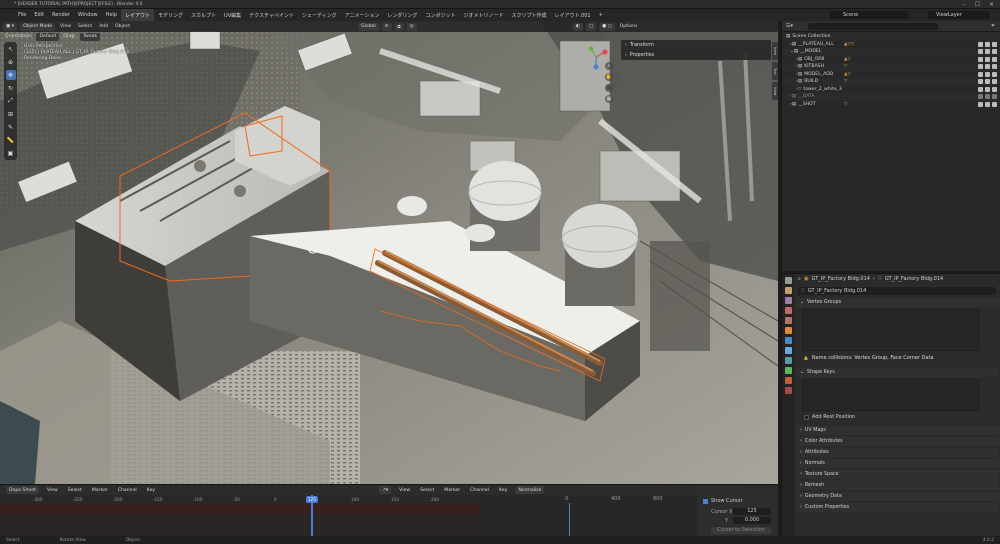 The image size is (1000, 544). What do you see at coordinates (402, 15) in the screenshot?
I see `workspace-tab-rendering: レンダリング` at bounding box center [402, 15].